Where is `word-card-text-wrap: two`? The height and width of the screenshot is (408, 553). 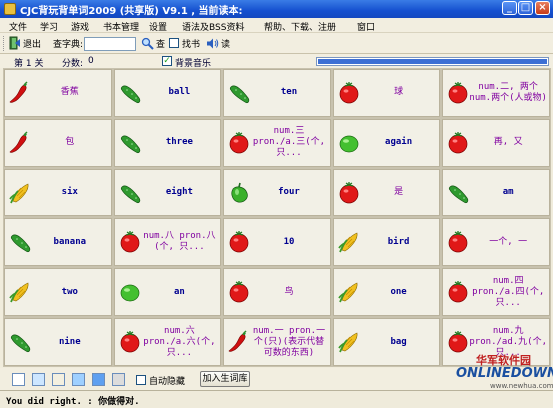 word-card-text-wrap: two is located at coordinates (70, 292).